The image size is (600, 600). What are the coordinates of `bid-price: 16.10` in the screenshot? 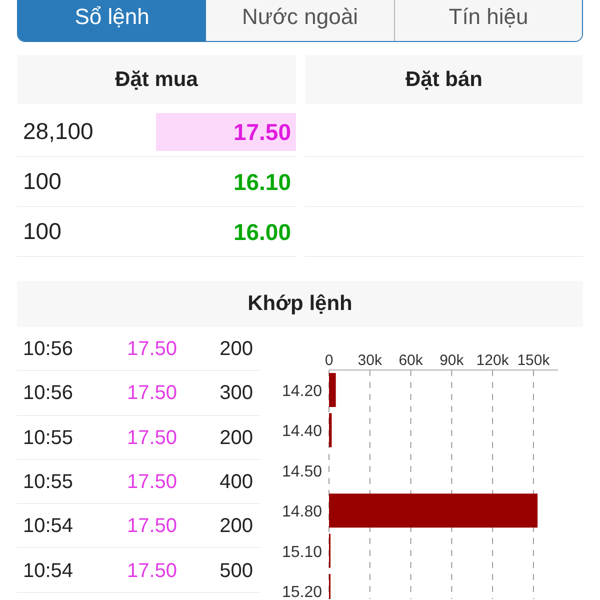 It's located at (262, 182).